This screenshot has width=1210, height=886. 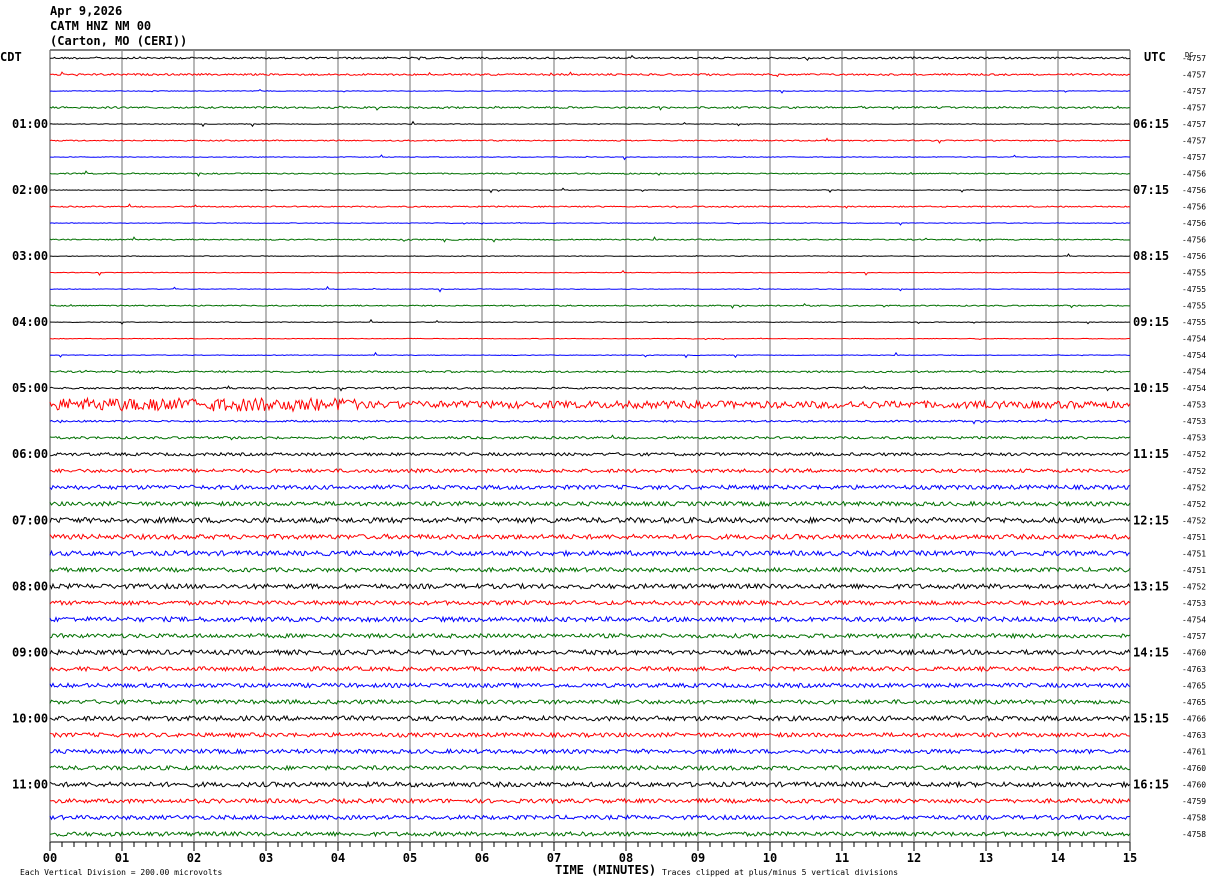 What do you see at coordinates (11, 57) in the screenshot?
I see `cdt-axis-title: CDT` at bounding box center [11, 57].